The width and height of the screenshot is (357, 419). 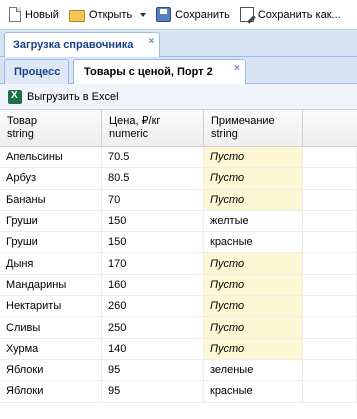 I want to click on sub-tab-bar: Процесс Товары с ценой, Порт 2 ×, so click(x=178, y=70).